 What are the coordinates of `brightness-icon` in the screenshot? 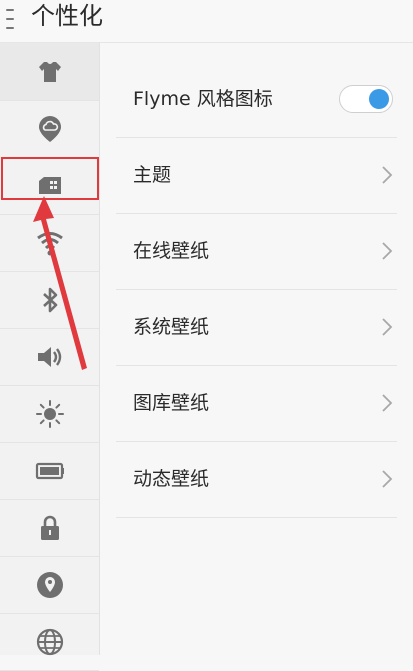 It's located at (49, 413).